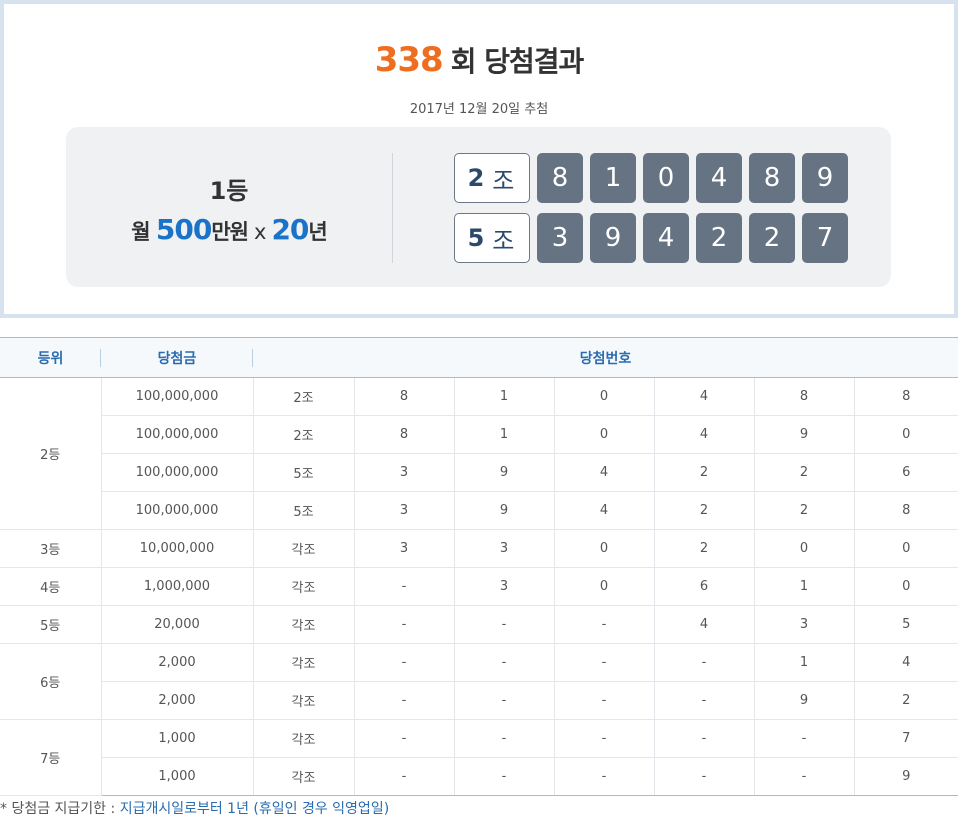  Describe the element at coordinates (905, 738) in the screenshot. I see `number-cell: 7` at that location.